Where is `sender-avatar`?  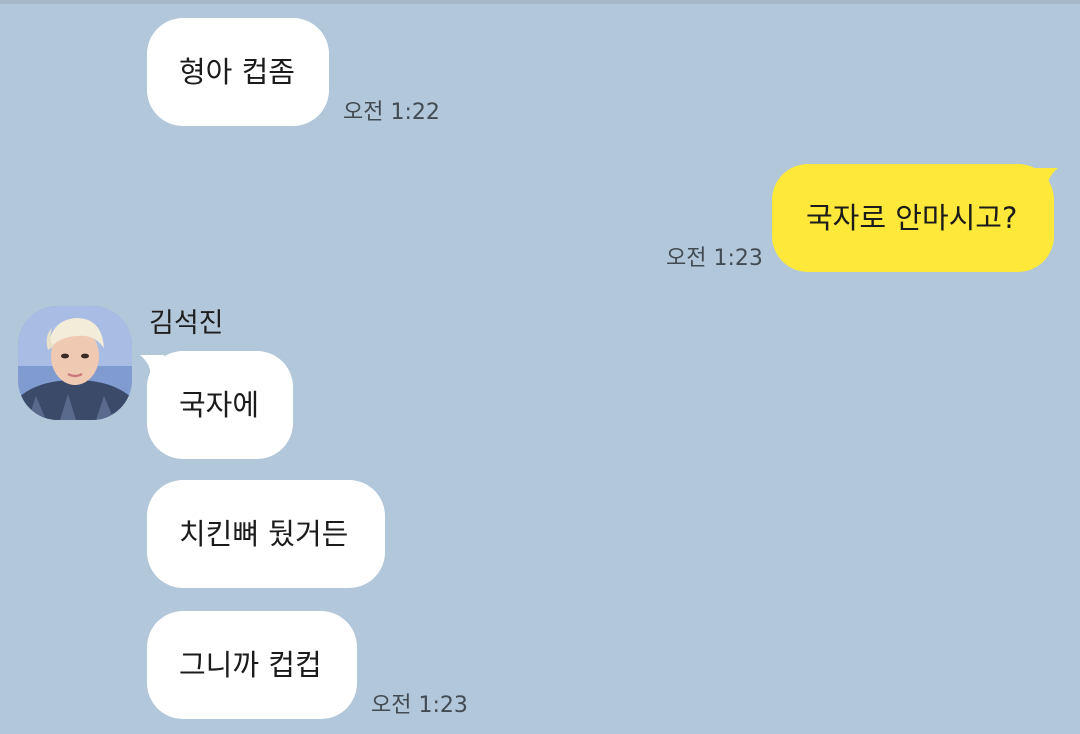 sender-avatar is located at coordinates (75, 363).